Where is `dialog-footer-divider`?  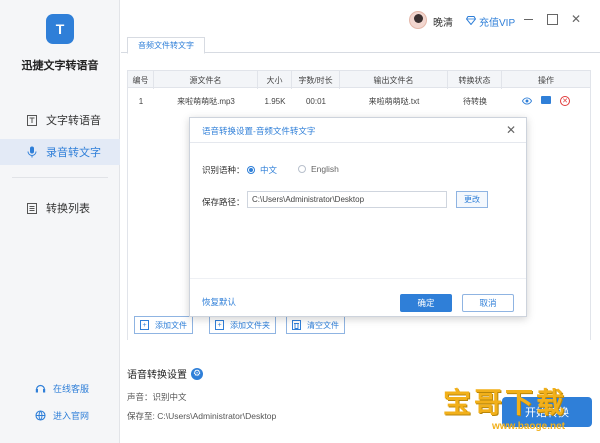
dialog-footer-divider is located at coordinates (358, 278).